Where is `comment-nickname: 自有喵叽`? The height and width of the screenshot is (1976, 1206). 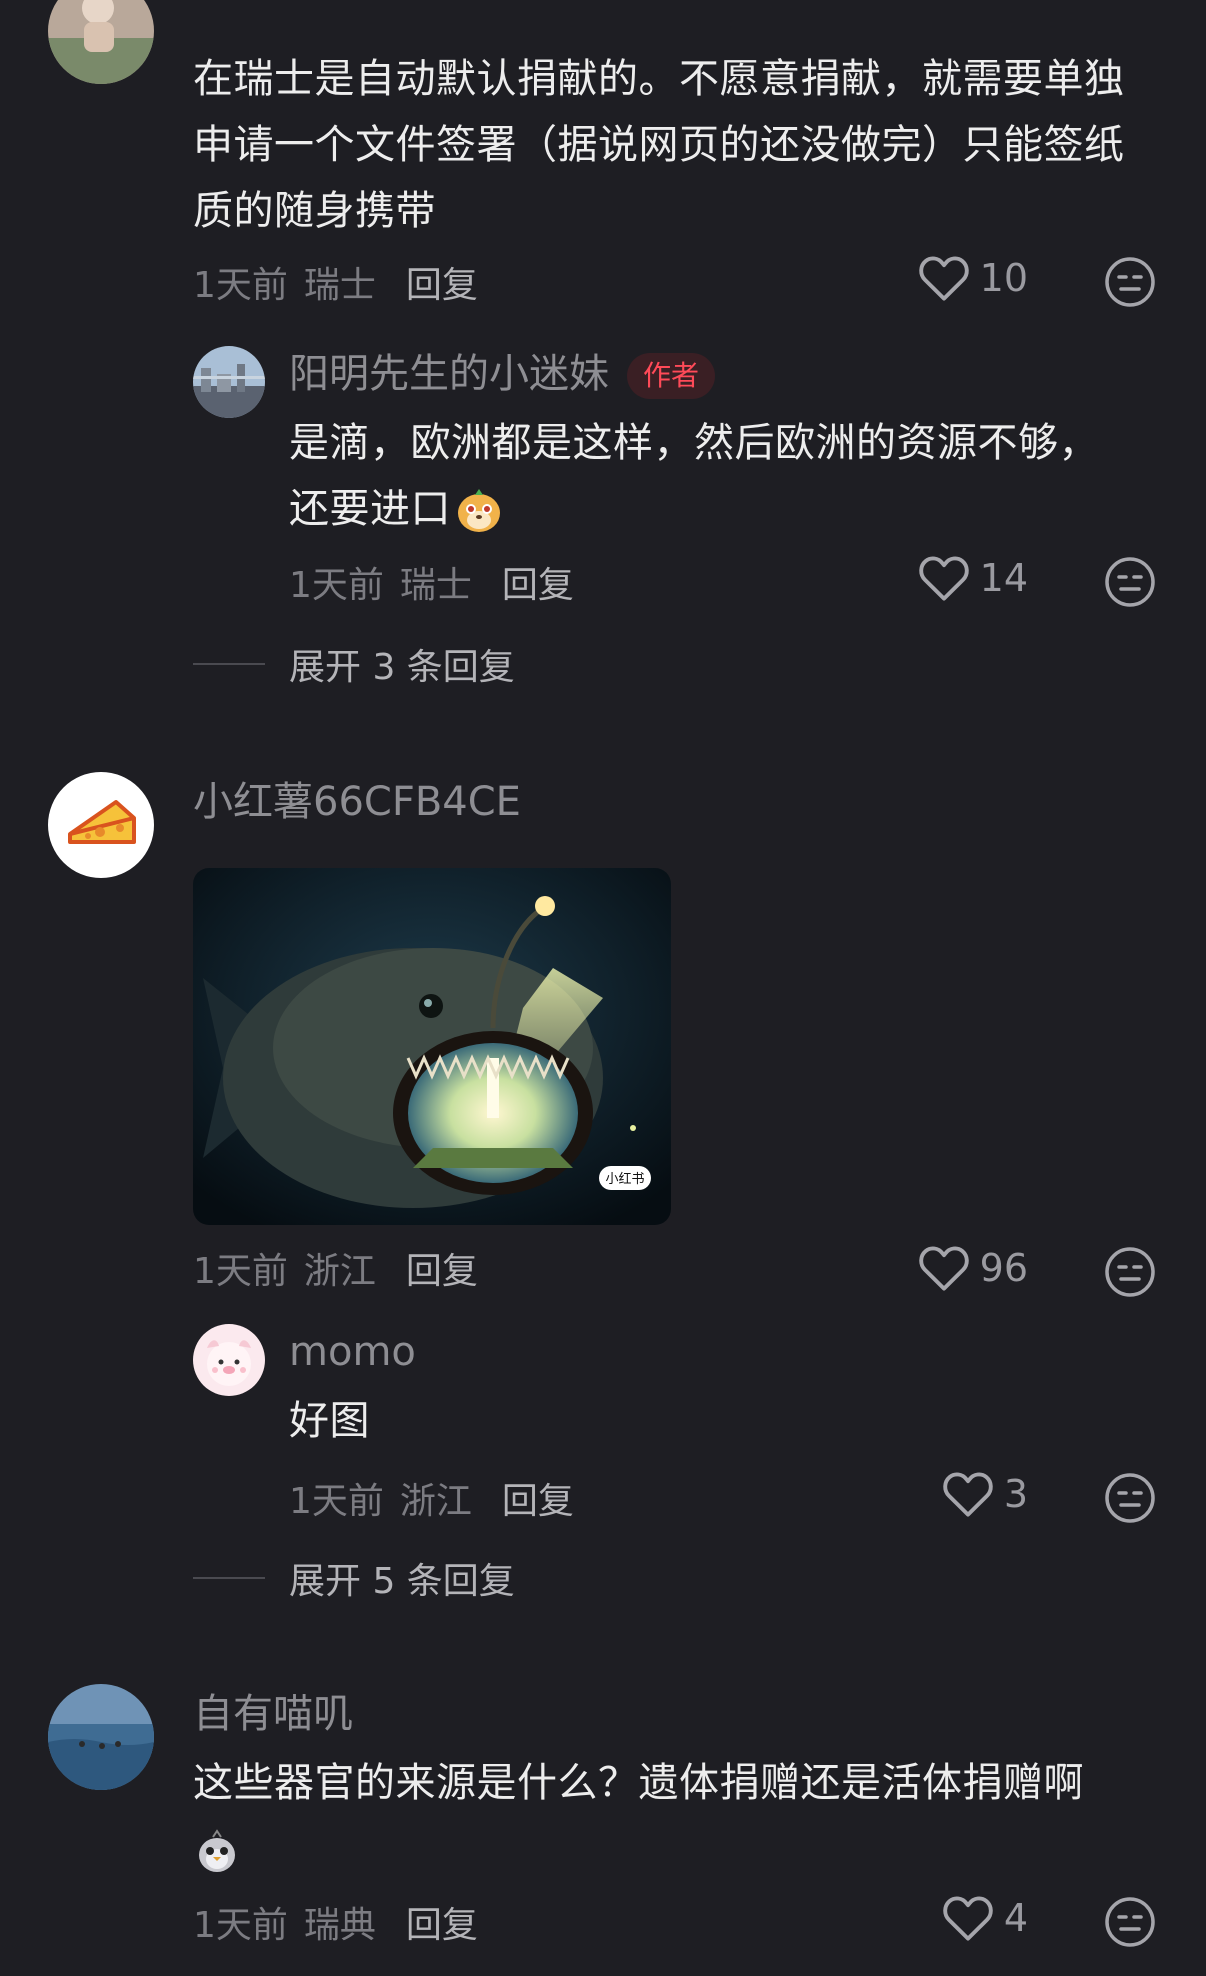 comment-nickname: 自有喵叽 is located at coordinates (273, 1714).